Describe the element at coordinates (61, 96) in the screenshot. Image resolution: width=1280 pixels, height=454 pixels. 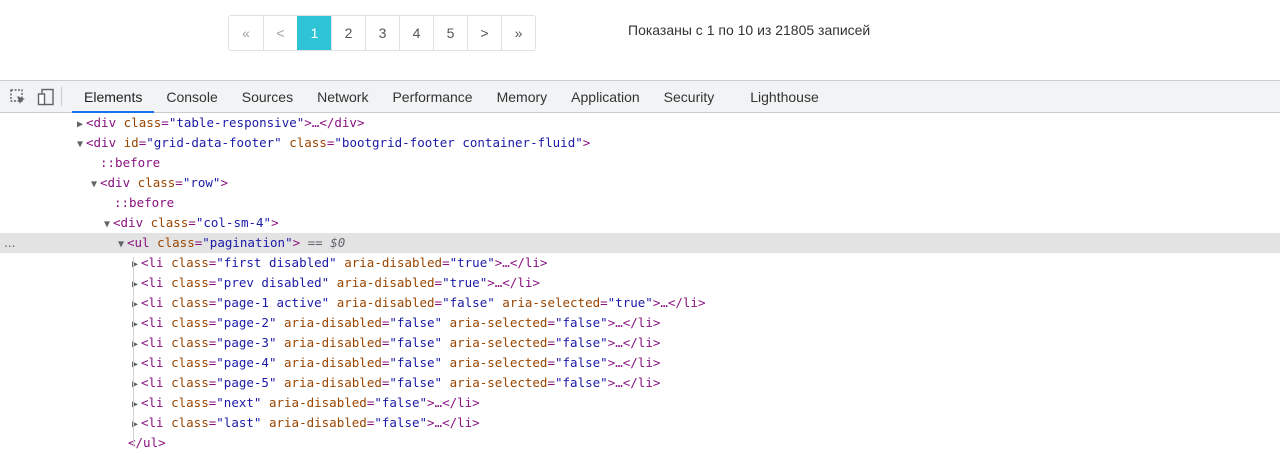
I see `toolbar-divider` at that location.